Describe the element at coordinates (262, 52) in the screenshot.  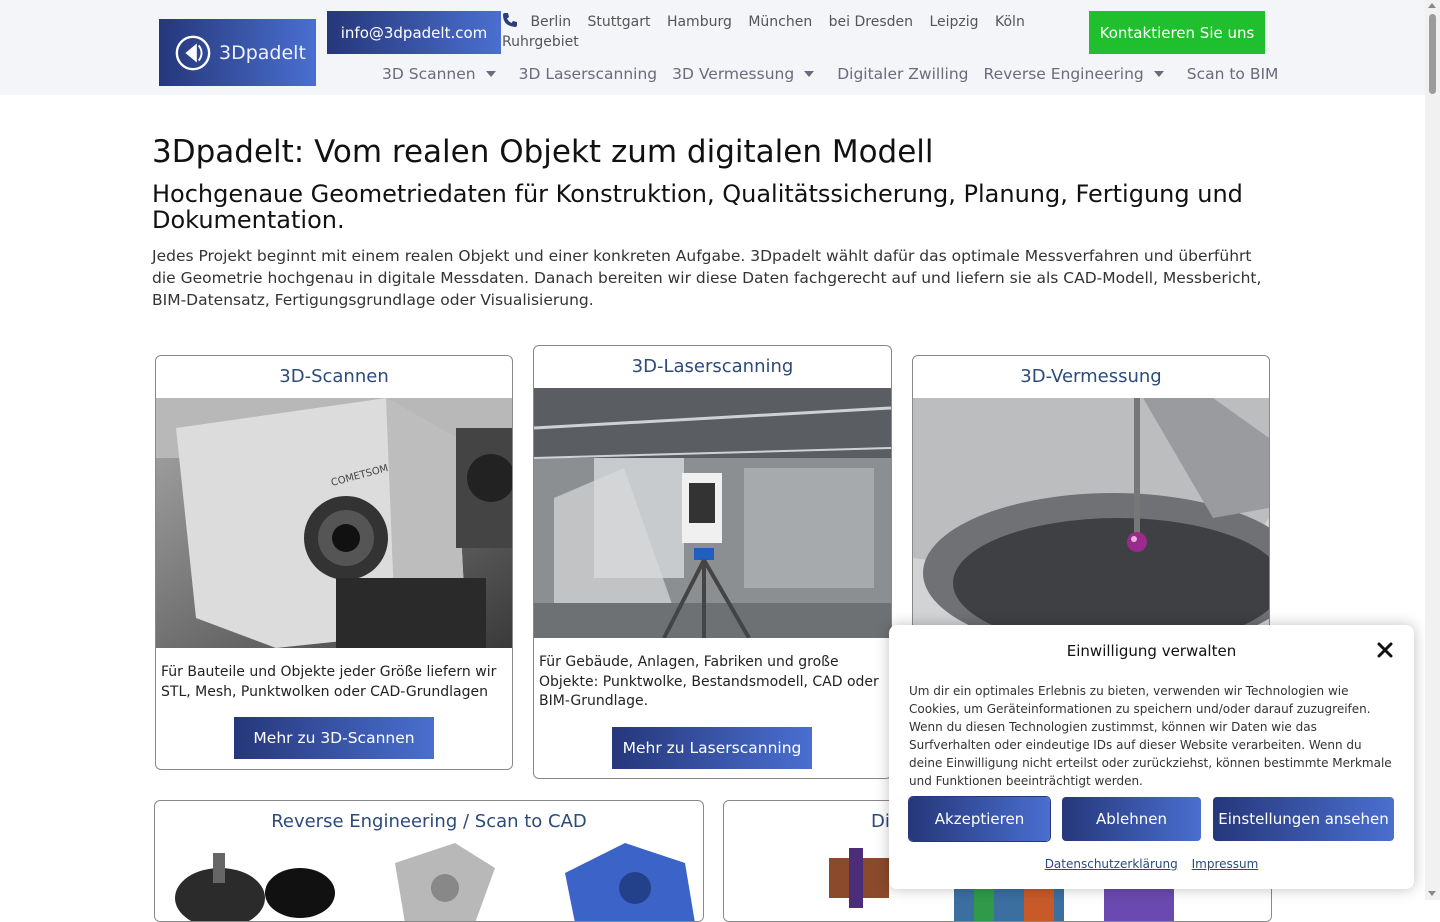
I see `logo-text: 3Dpadelt` at that location.